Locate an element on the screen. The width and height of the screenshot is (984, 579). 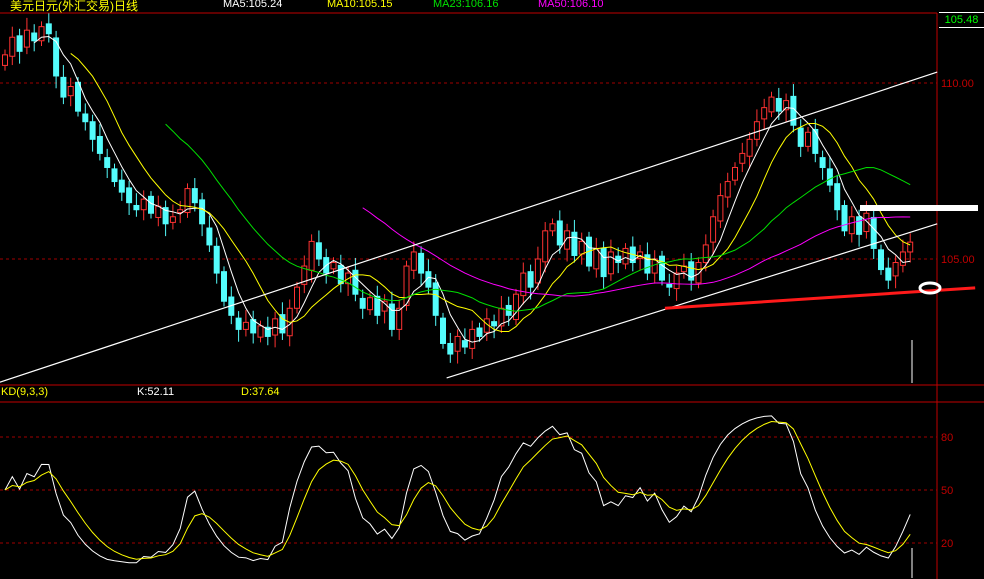
white-marker-bar is located at coordinates (919, 208).